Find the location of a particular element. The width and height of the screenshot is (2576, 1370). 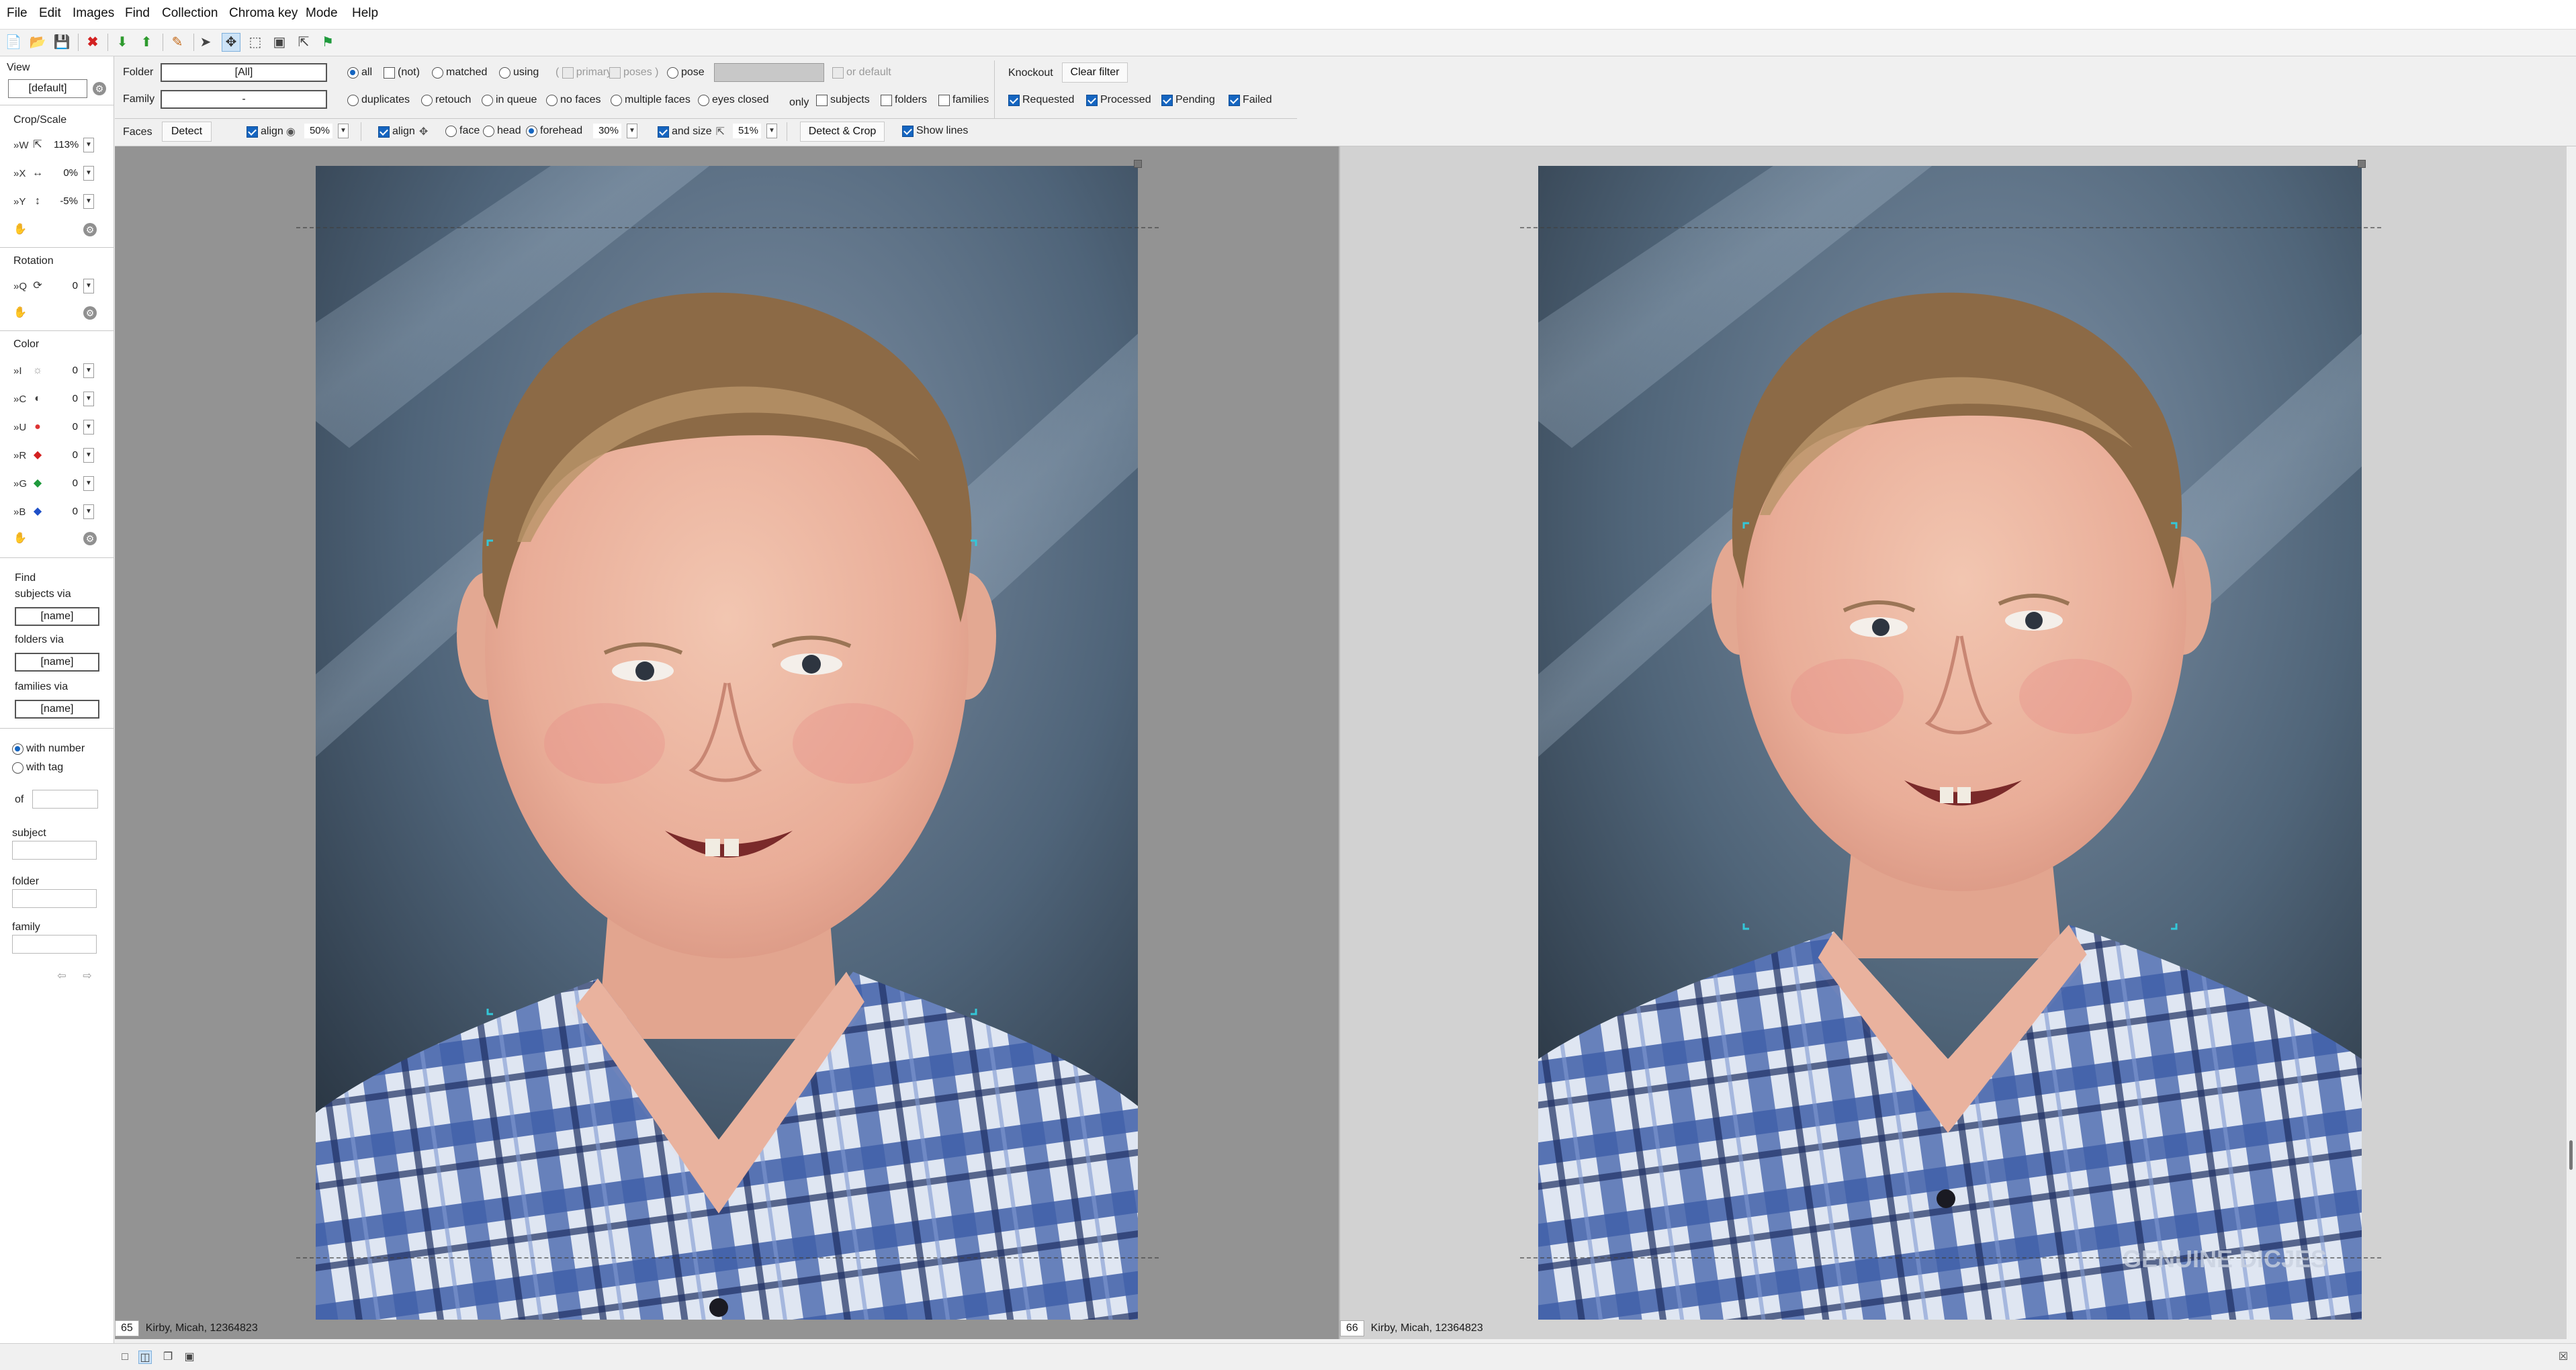

menu-images: Images is located at coordinates (94, 13).